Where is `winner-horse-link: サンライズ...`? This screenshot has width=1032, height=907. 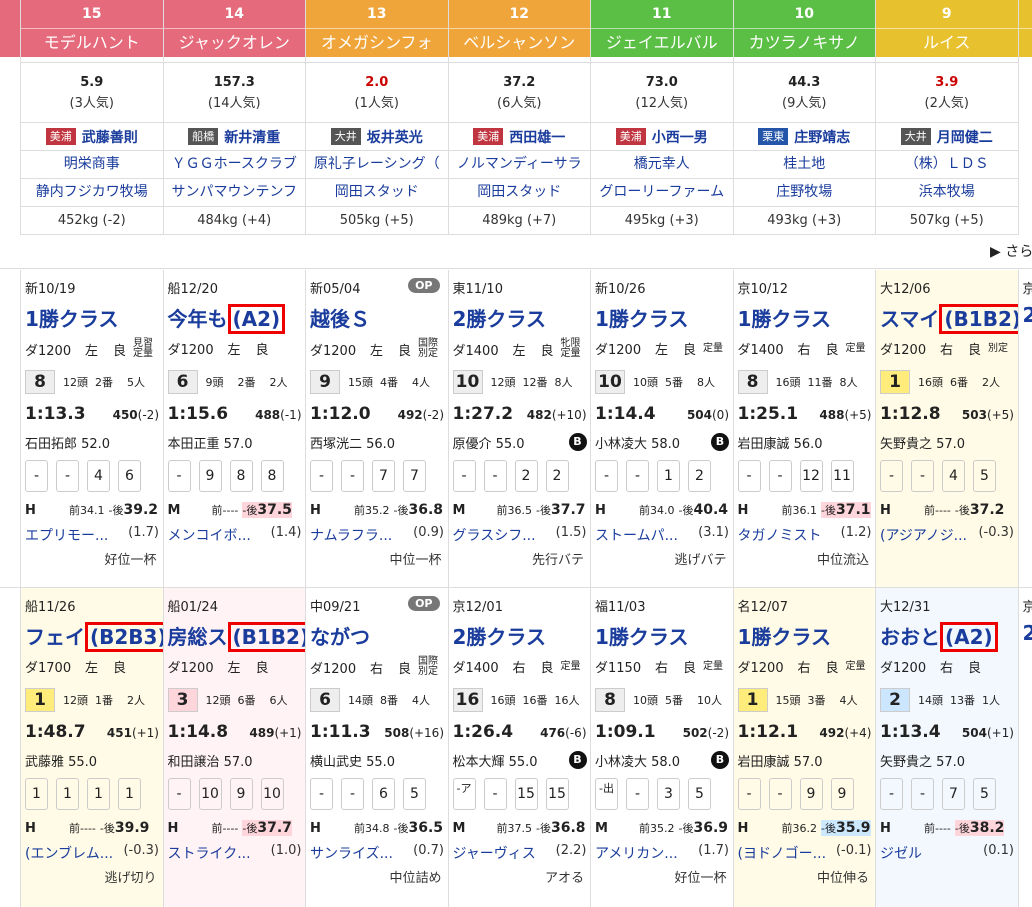 winner-horse-link: サンライズ... is located at coordinates (351, 853).